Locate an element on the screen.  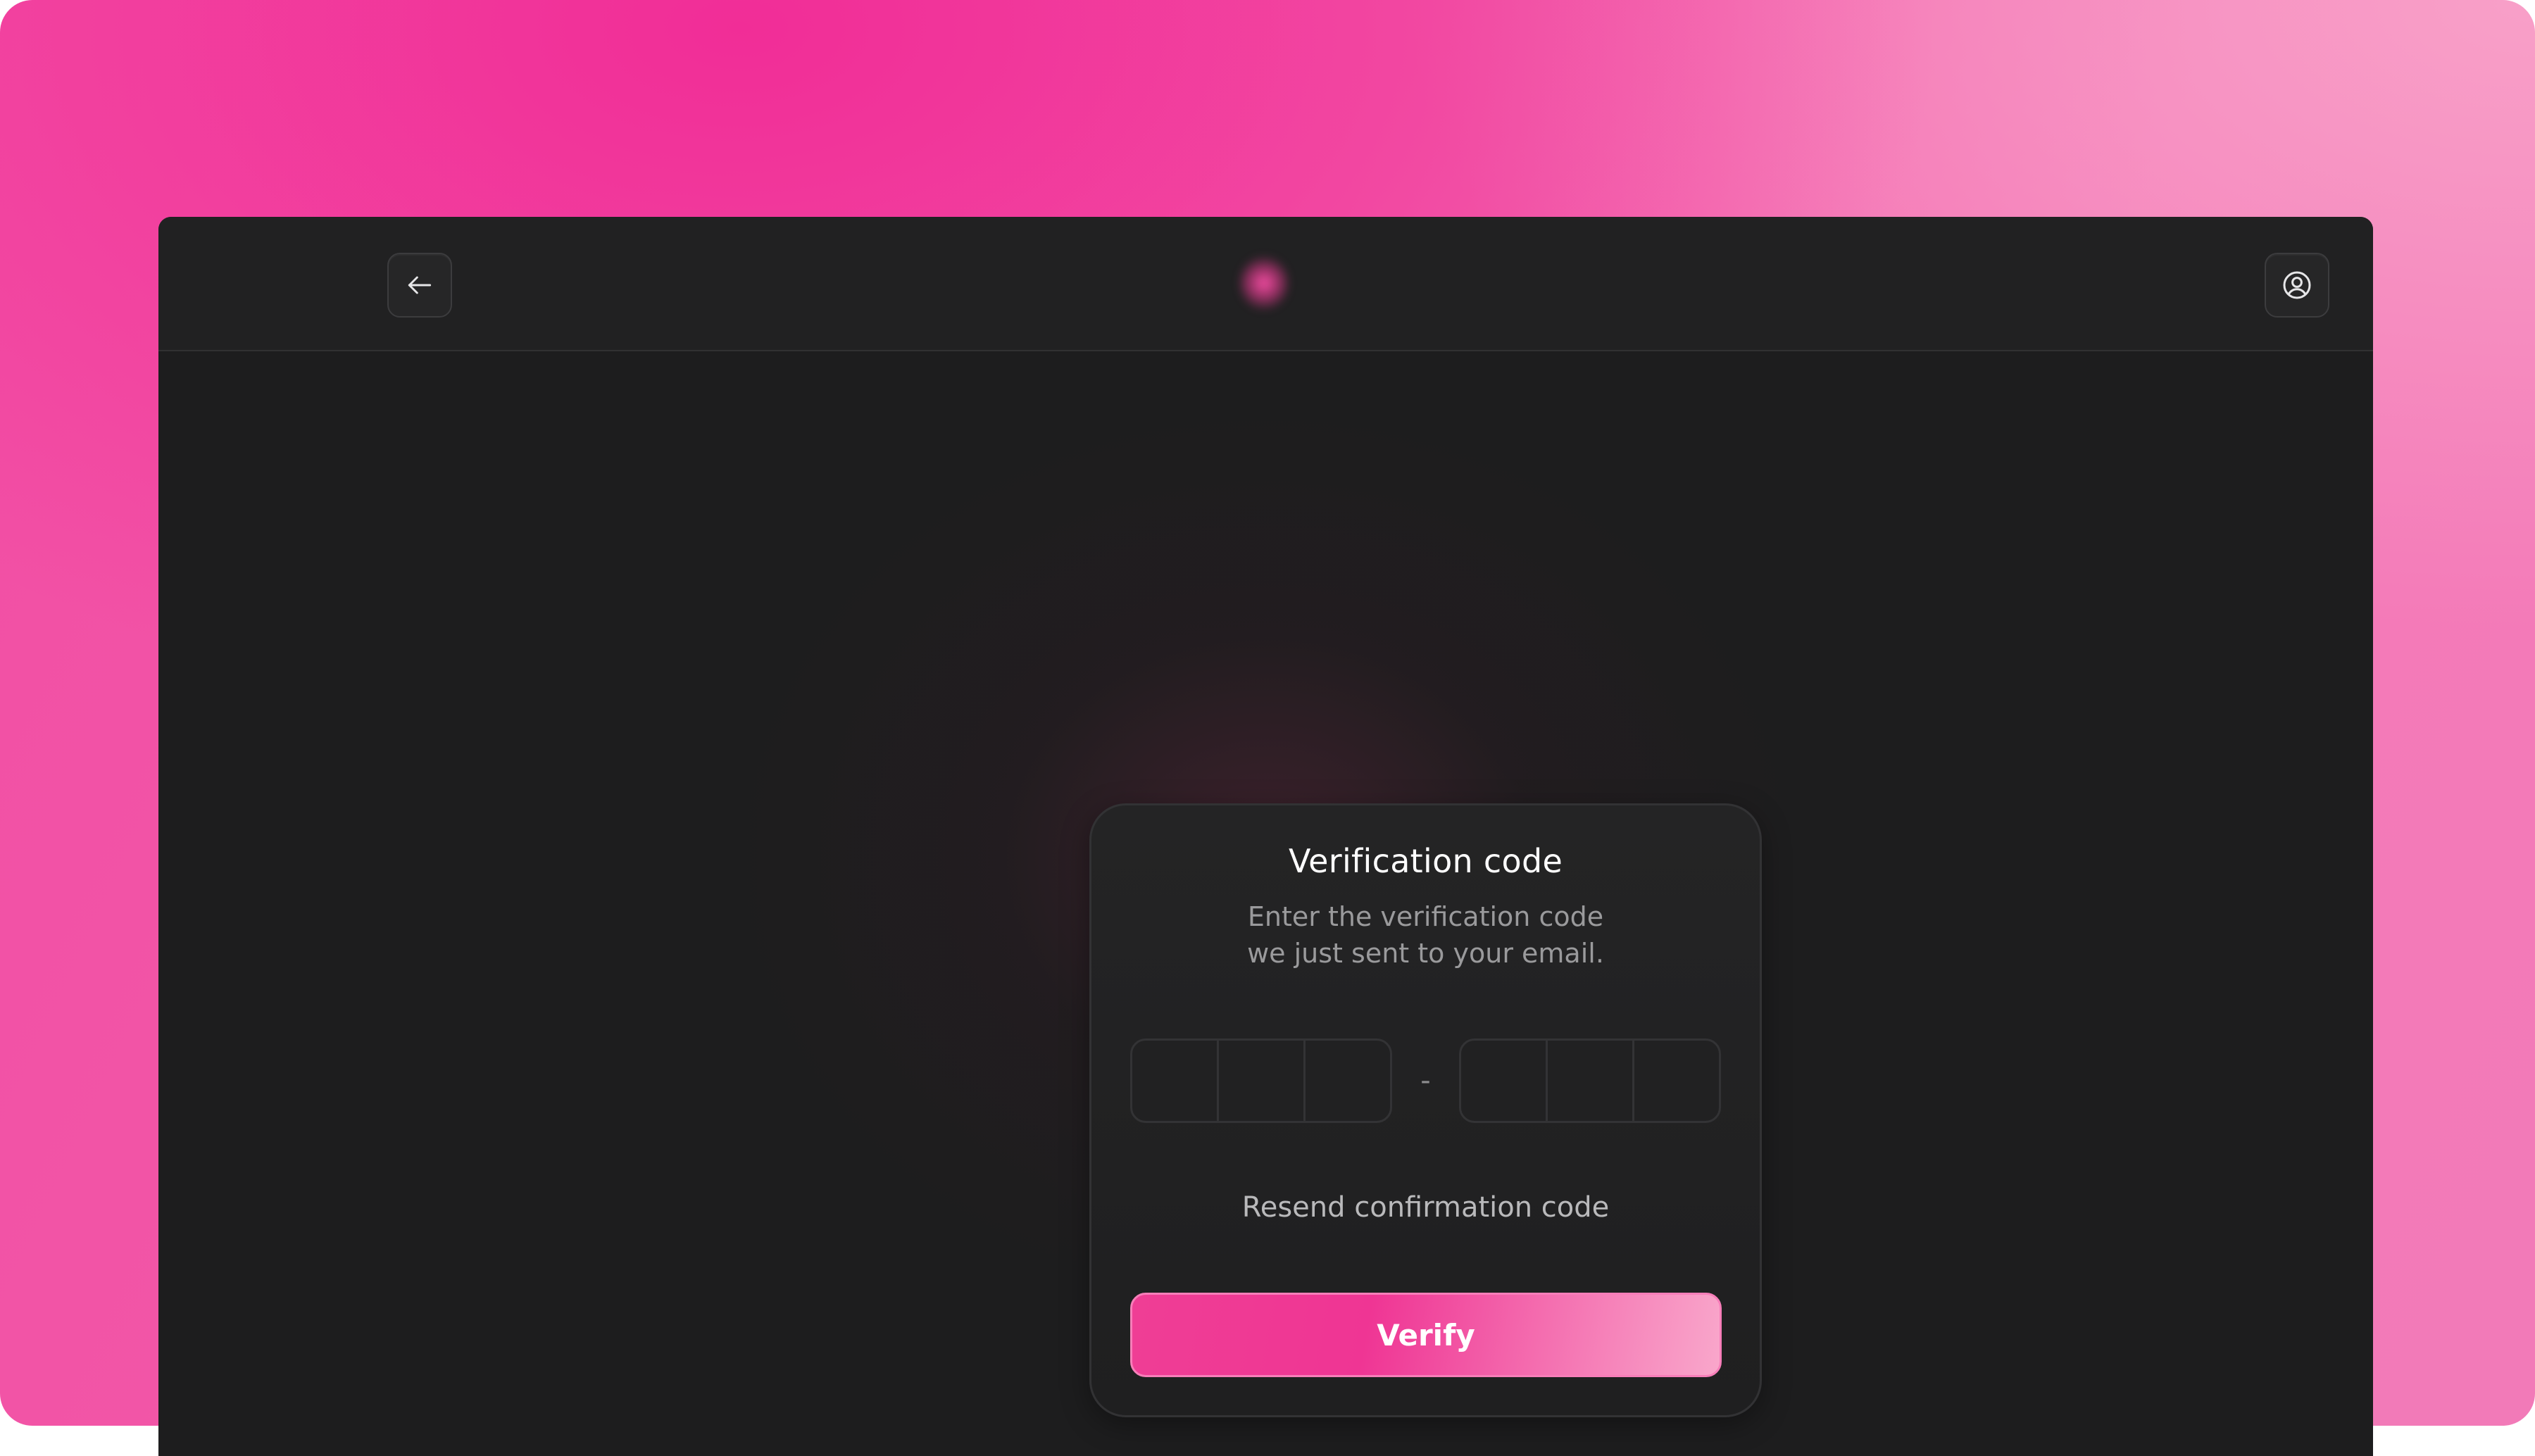
profile-button is located at coordinates (2297, 285).